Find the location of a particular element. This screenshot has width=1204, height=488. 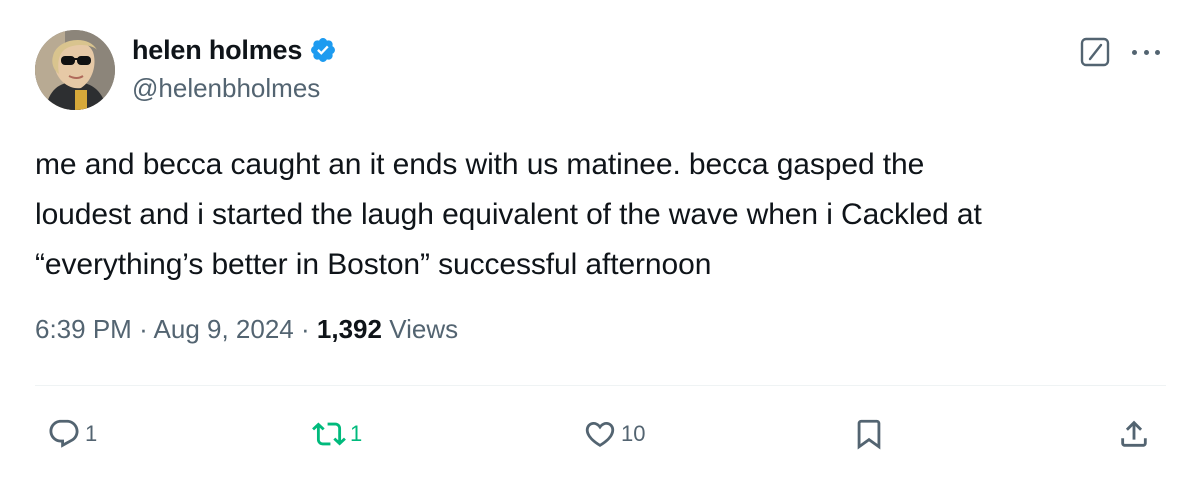

grok-button is located at coordinates (1095, 52).